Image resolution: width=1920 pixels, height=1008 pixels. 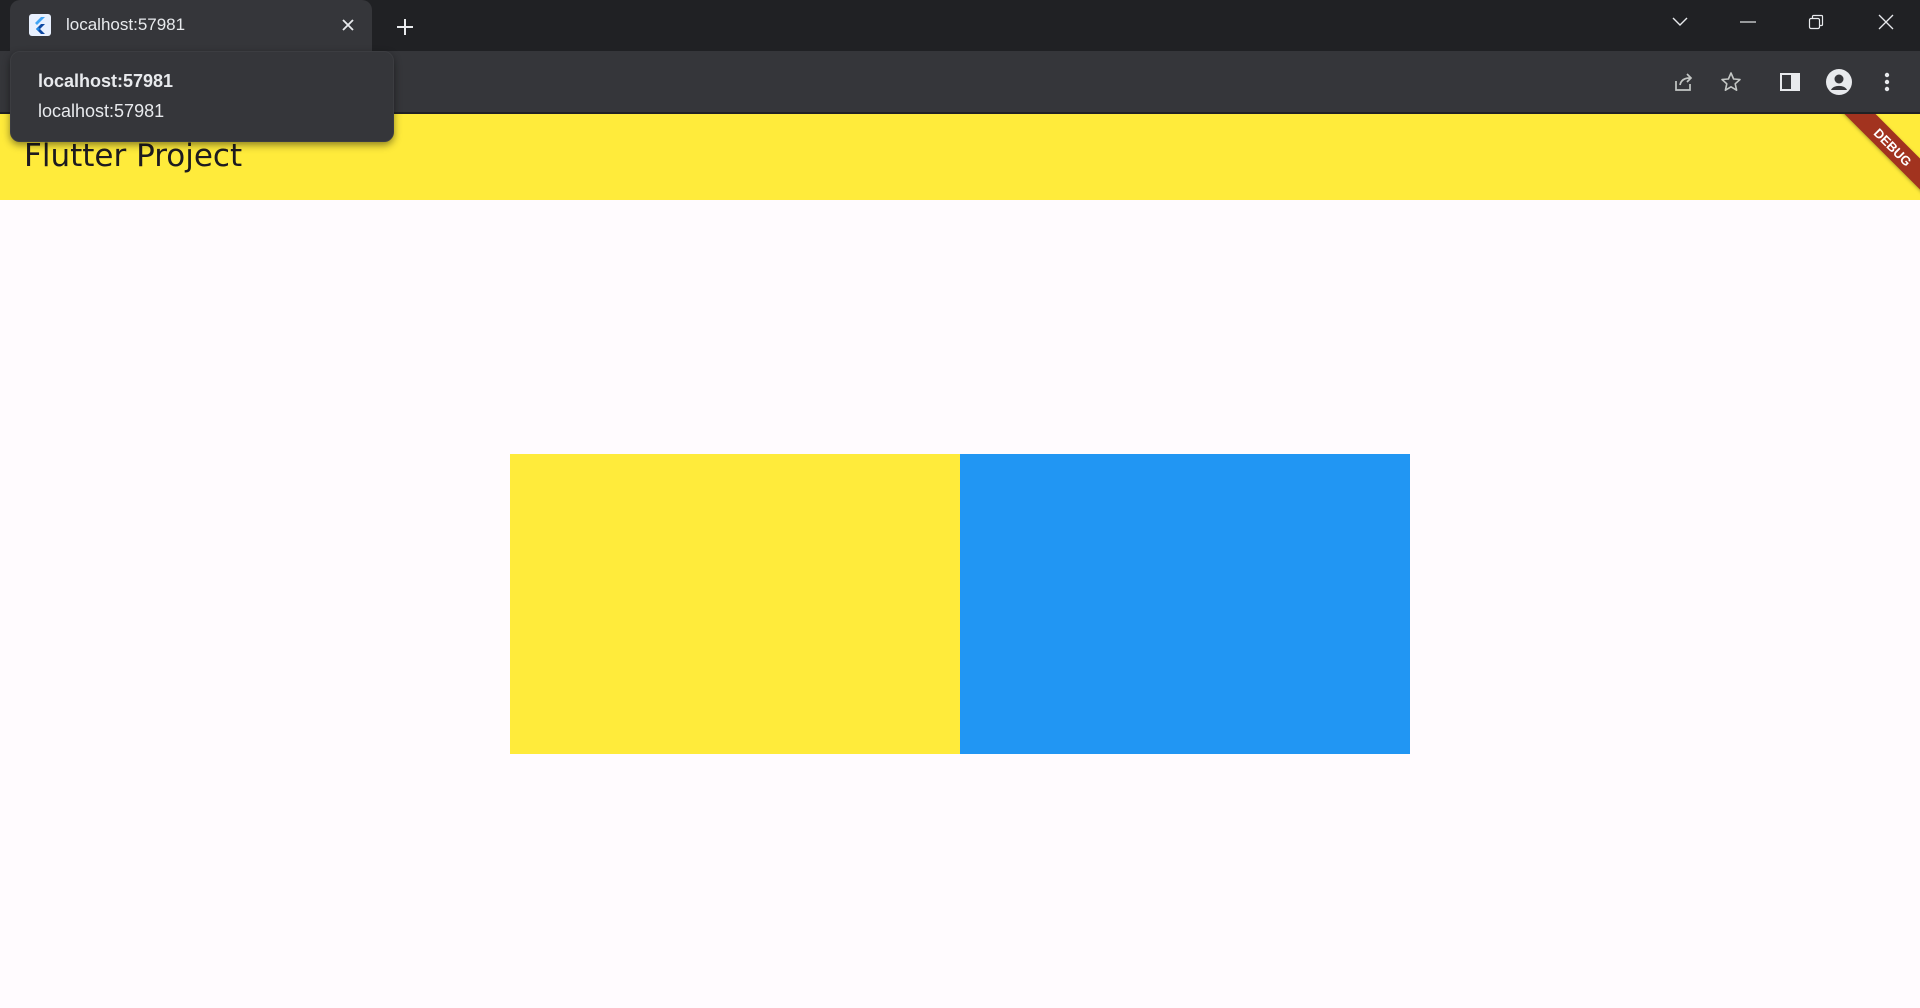 What do you see at coordinates (960, 25) in the screenshot?
I see `tab-strip: localhost:57981` at bounding box center [960, 25].